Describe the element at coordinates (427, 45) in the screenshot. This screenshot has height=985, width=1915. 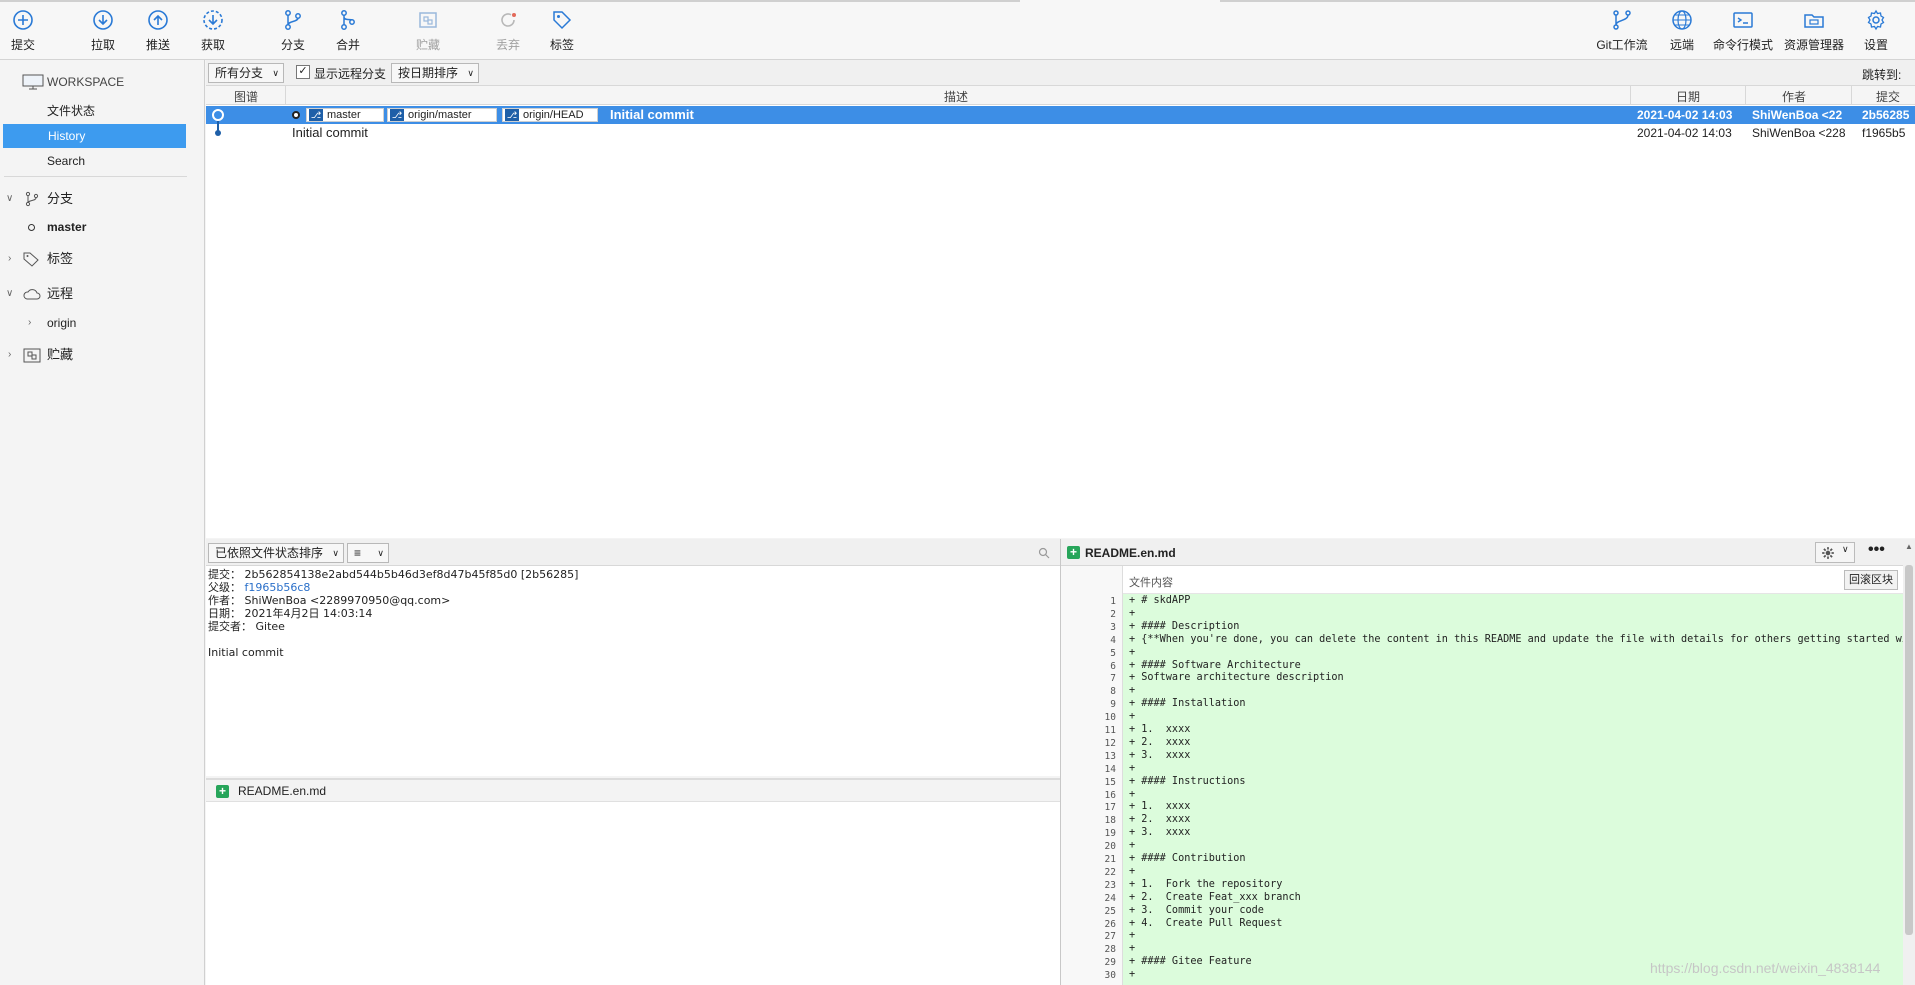
I see `stash-label: 贮藏` at that location.